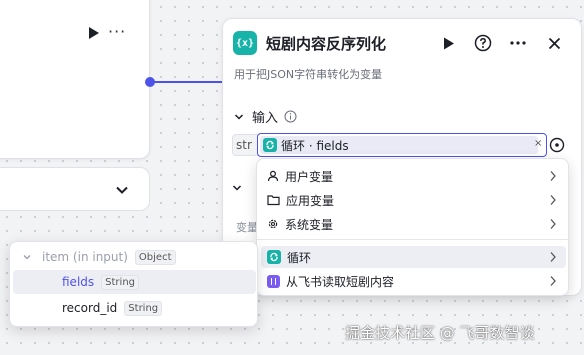 This screenshot has width=584, height=355. What do you see at coordinates (557, 145) in the screenshot?
I see `target-icon` at bounding box center [557, 145].